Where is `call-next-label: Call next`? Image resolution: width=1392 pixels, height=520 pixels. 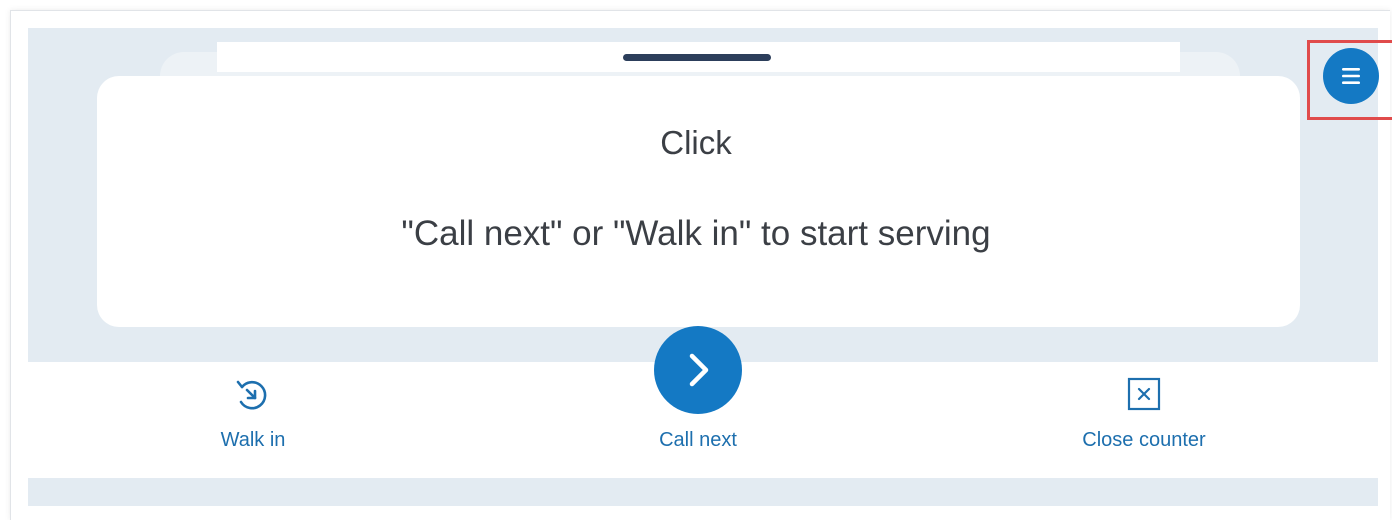
call-next-label: Call next is located at coordinates (698, 440).